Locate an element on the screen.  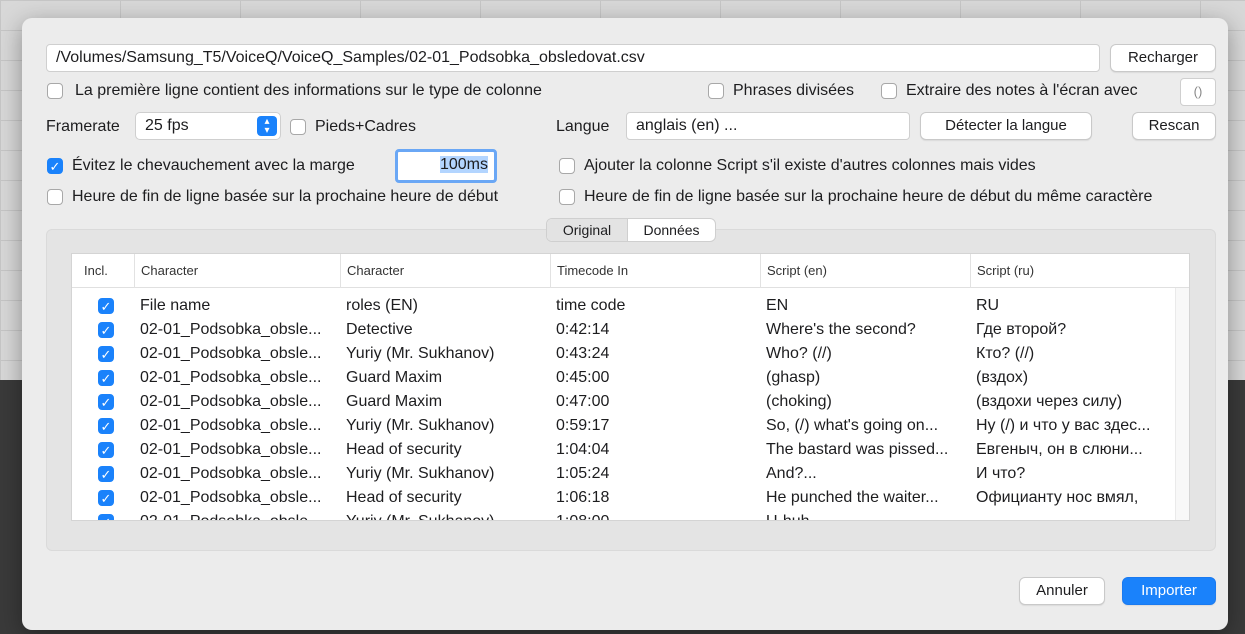
view-tabs: Original Données is located at coordinates (631, 230).